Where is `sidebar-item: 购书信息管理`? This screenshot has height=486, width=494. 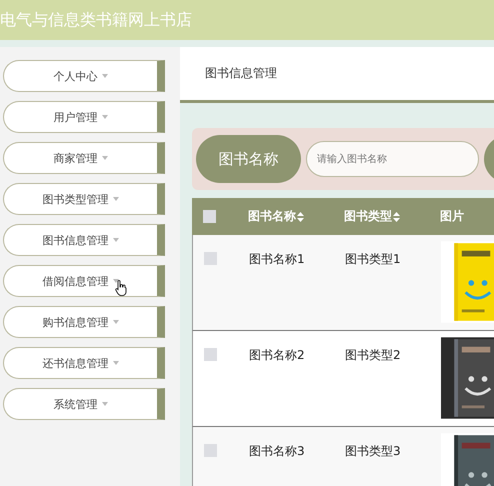 sidebar-item: 购书信息管理 is located at coordinates (84, 322).